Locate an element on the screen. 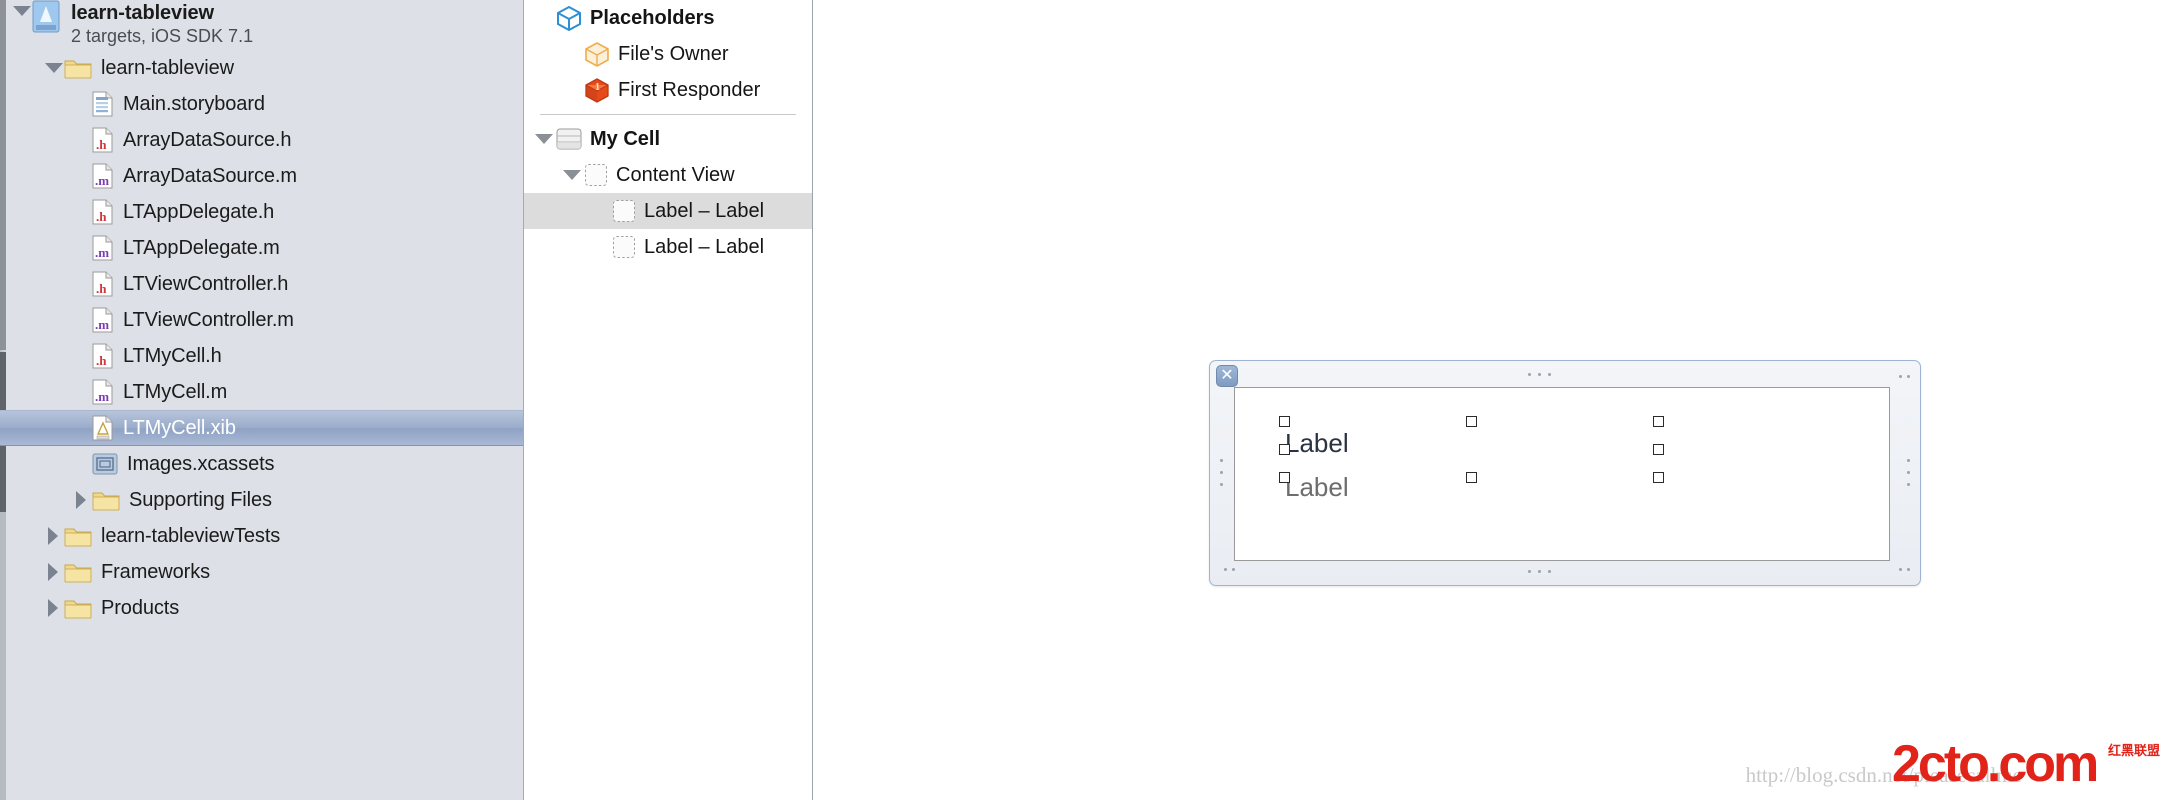 The height and width of the screenshot is (800, 2172). navigator-item-supporting-files: Supporting Files is located at coordinates (261, 500).